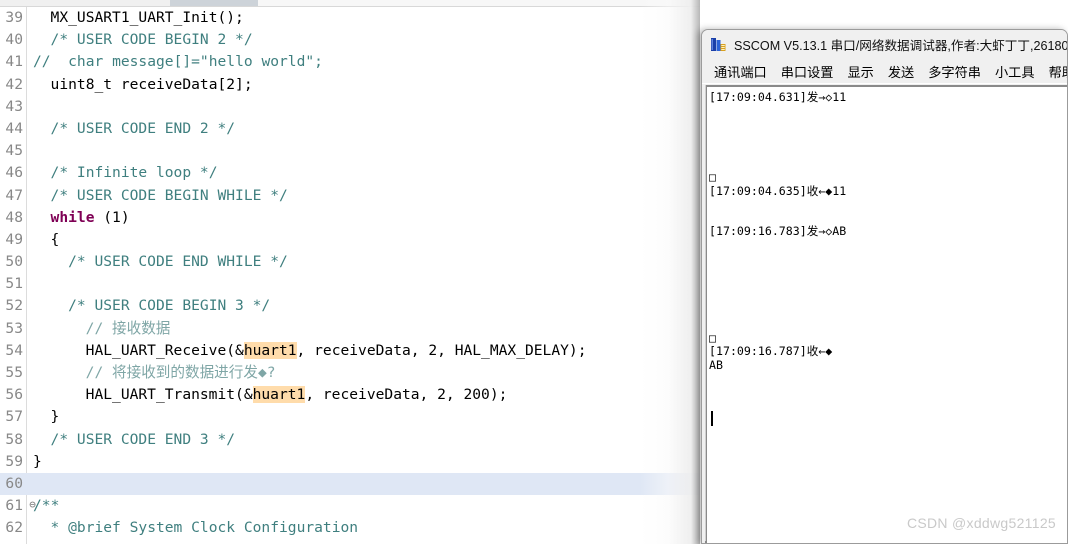 The width and height of the screenshot is (1068, 544). Describe the element at coordinates (350, 85) in the screenshot. I see `code-line: 42 uint8_t receiveData[2];` at that location.